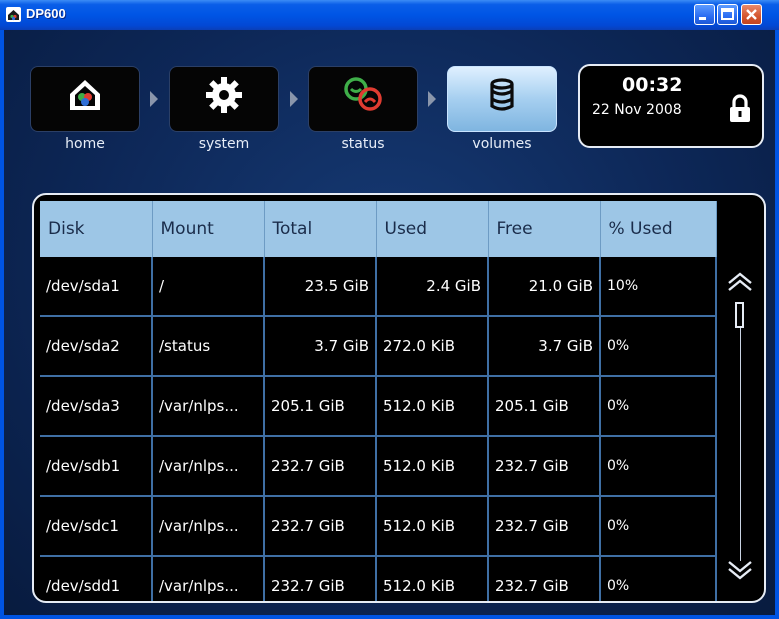 This screenshot has height=619, width=779. What do you see at coordinates (85, 144) in the screenshot?
I see `nav-home-label: home` at bounding box center [85, 144].